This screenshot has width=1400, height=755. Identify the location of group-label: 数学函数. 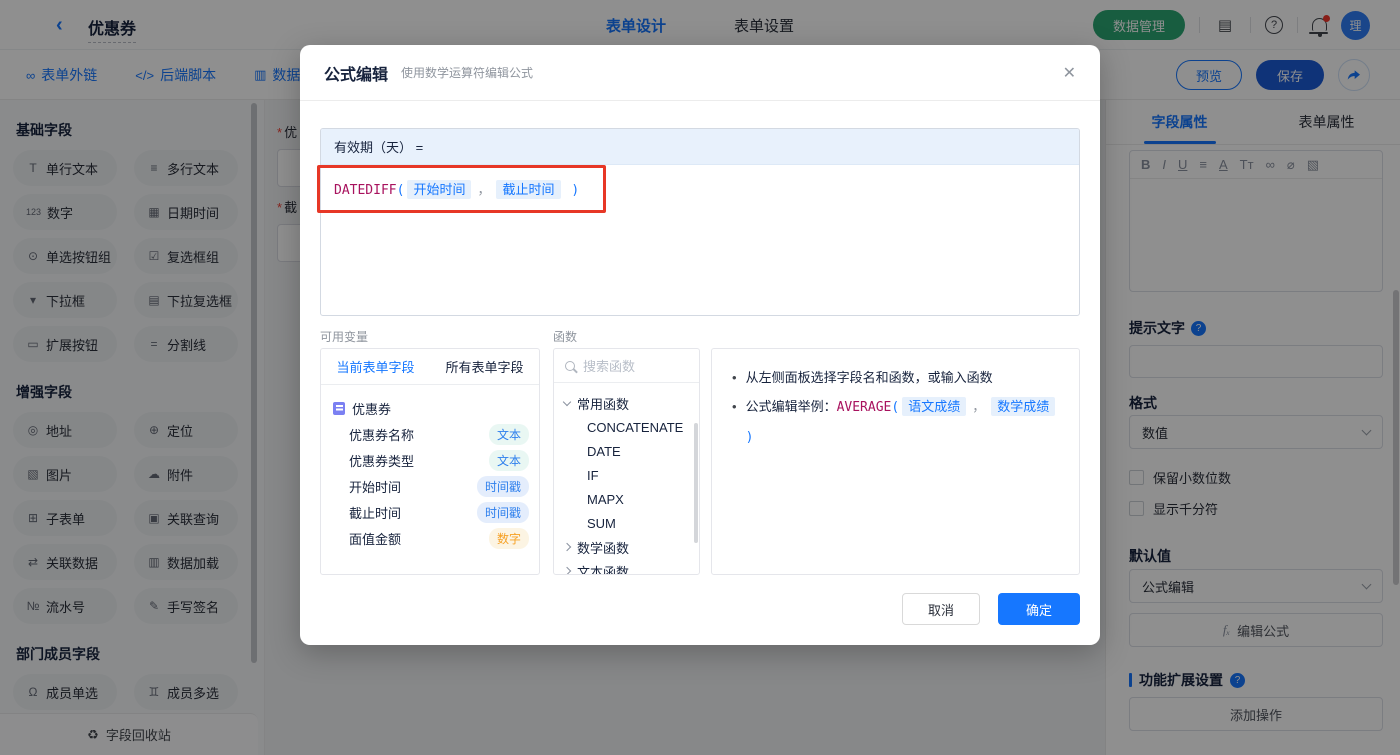
(603, 548).